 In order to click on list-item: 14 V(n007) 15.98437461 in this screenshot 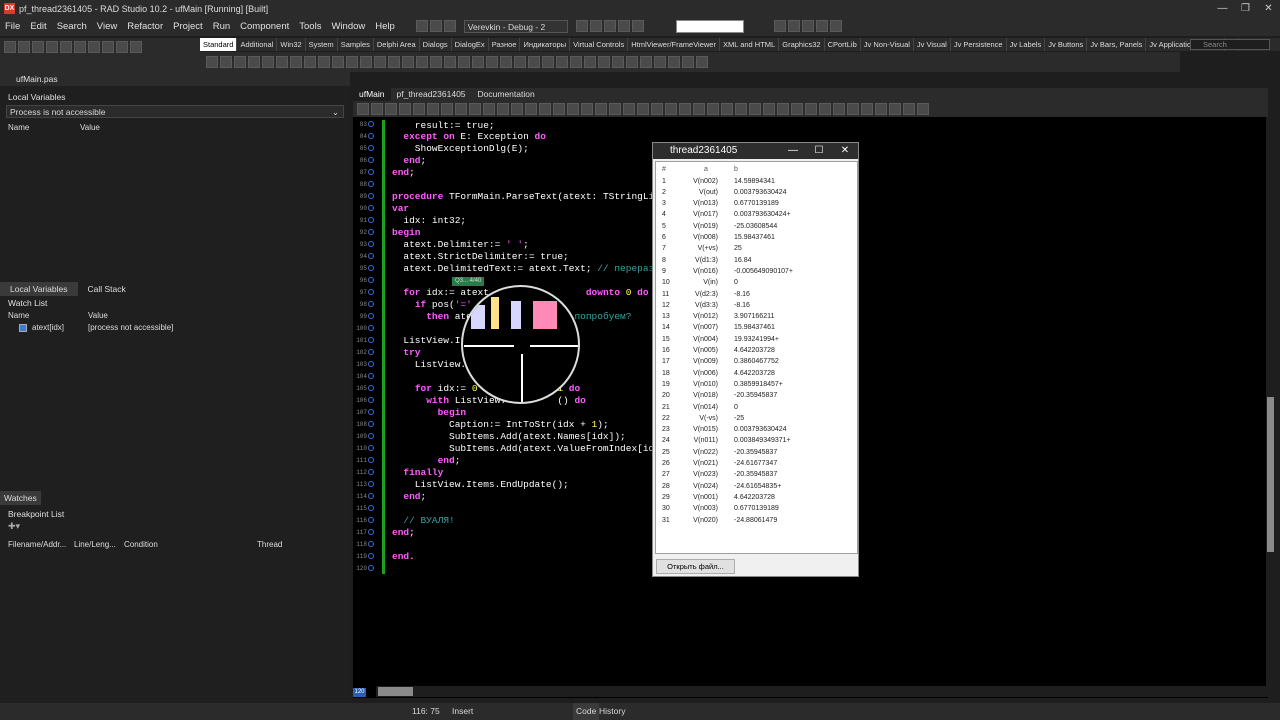, I will do `click(757, 327)`.